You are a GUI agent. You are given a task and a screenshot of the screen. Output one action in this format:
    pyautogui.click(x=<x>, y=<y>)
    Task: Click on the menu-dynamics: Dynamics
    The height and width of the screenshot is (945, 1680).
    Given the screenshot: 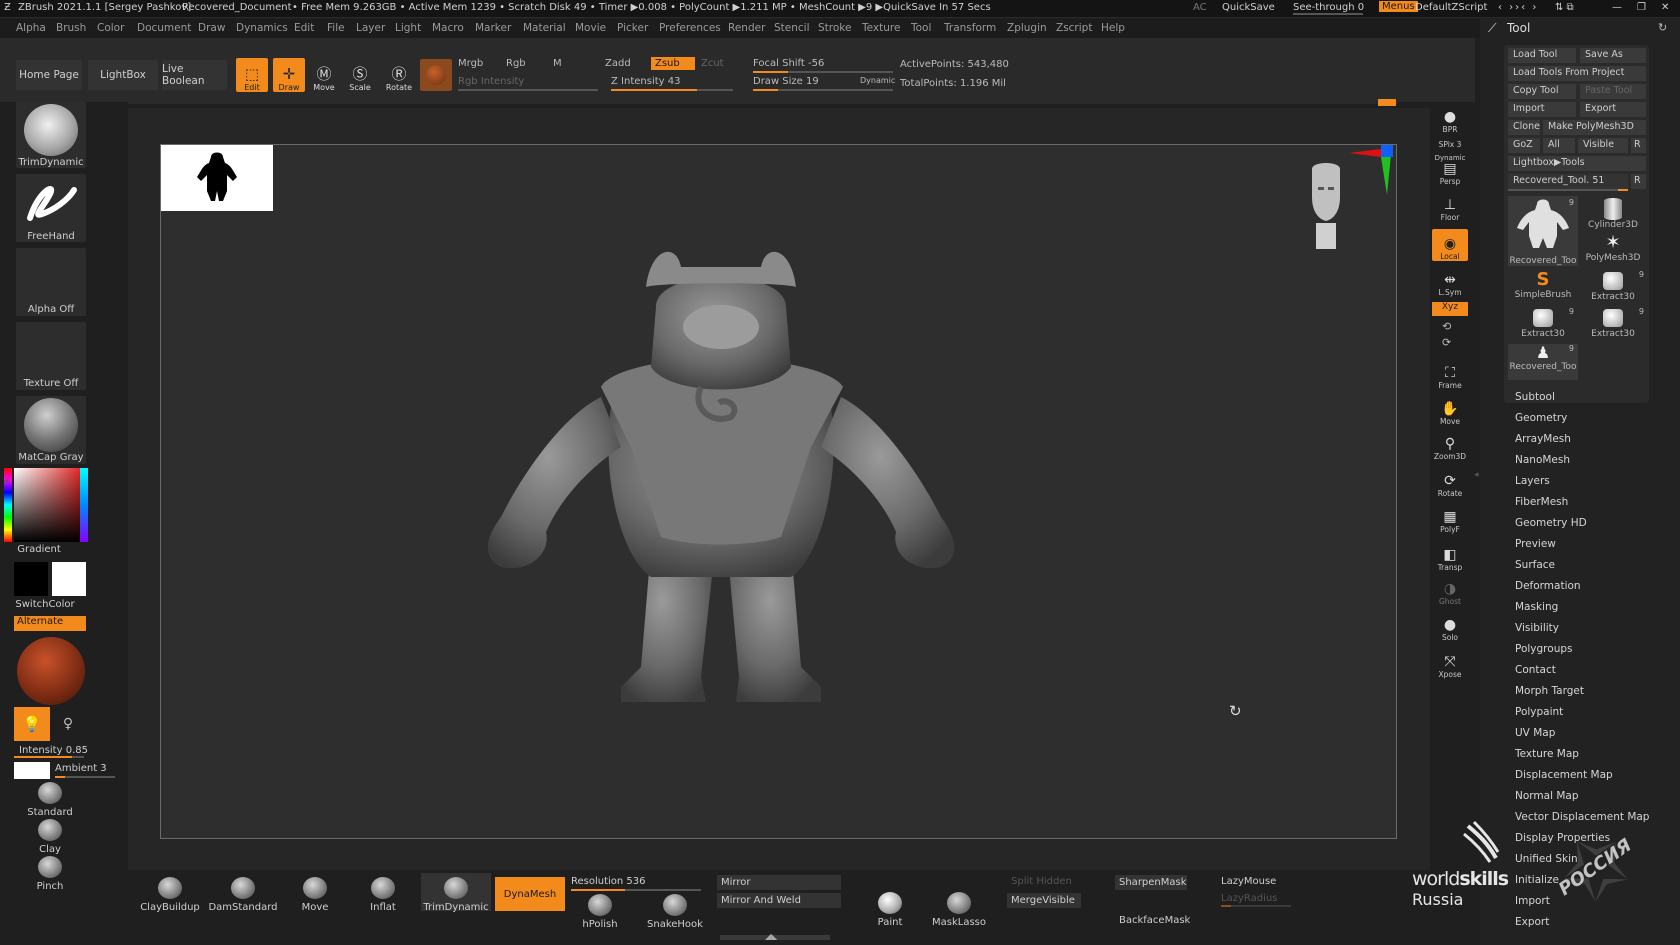 What is the action you would take?
    pyautogui.click(x=262, y=28)
    